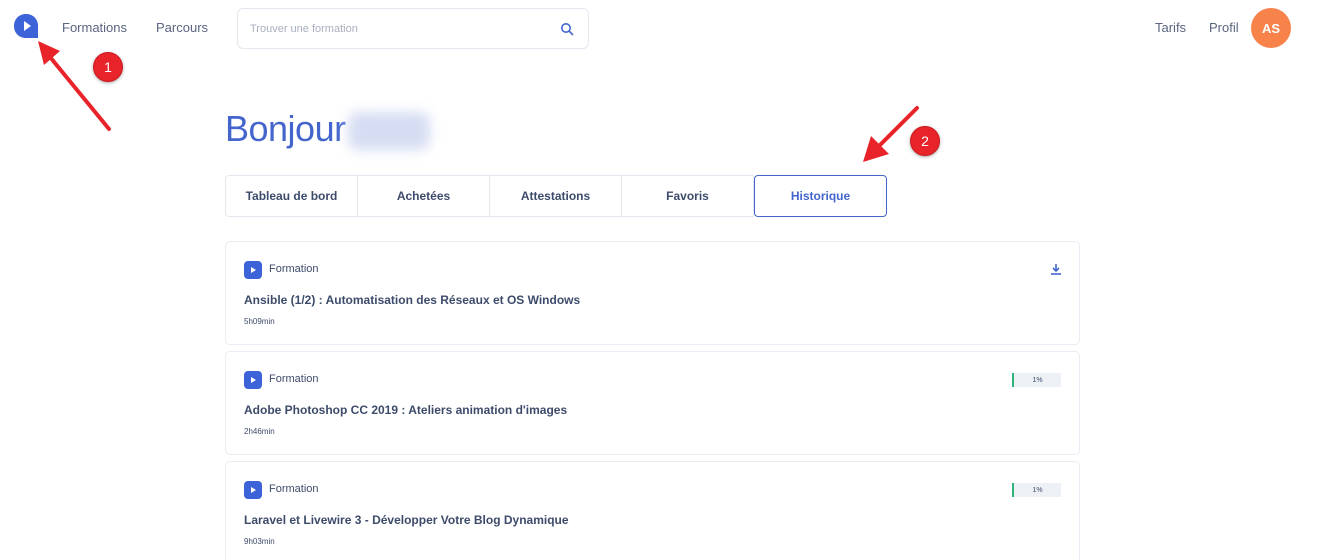  Describe the element at coordinates (26, 26) in the screenshot. I see `logo-icon` at that location.